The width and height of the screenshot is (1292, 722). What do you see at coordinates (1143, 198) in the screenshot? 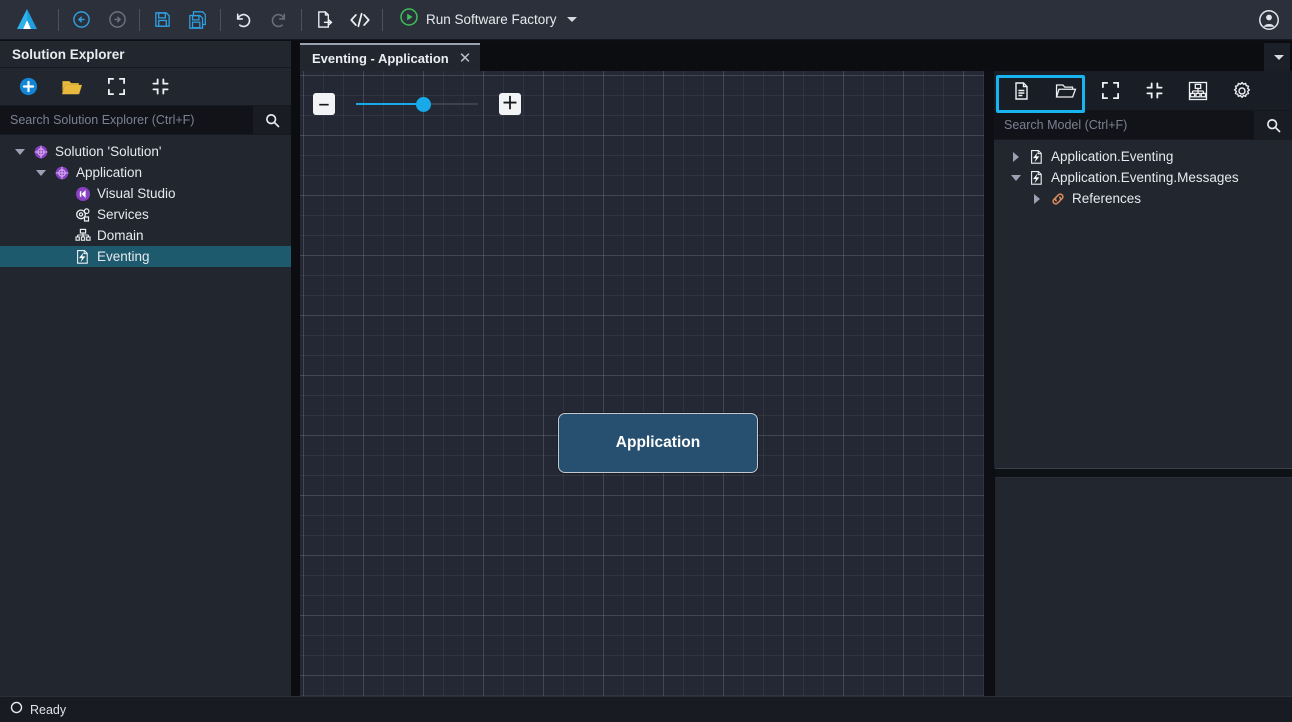
I see `tree-item-references: References` at bounding box center [1143, 198].